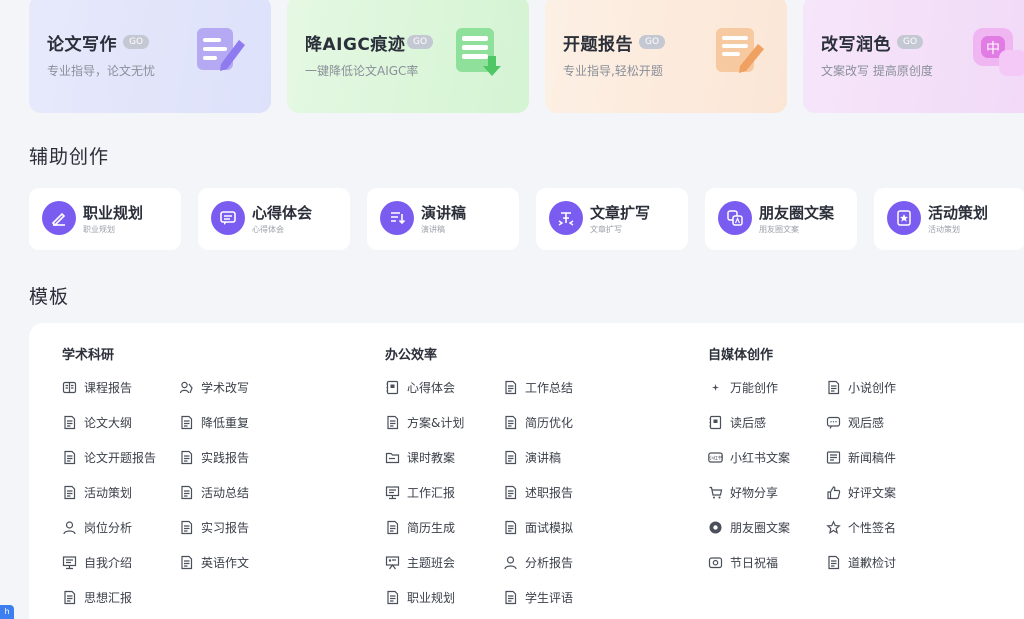 Image resolution: width=1024 pixels, height=619 pixels. I want to click on template-item-label: 岗位分析, so click(108, 528).